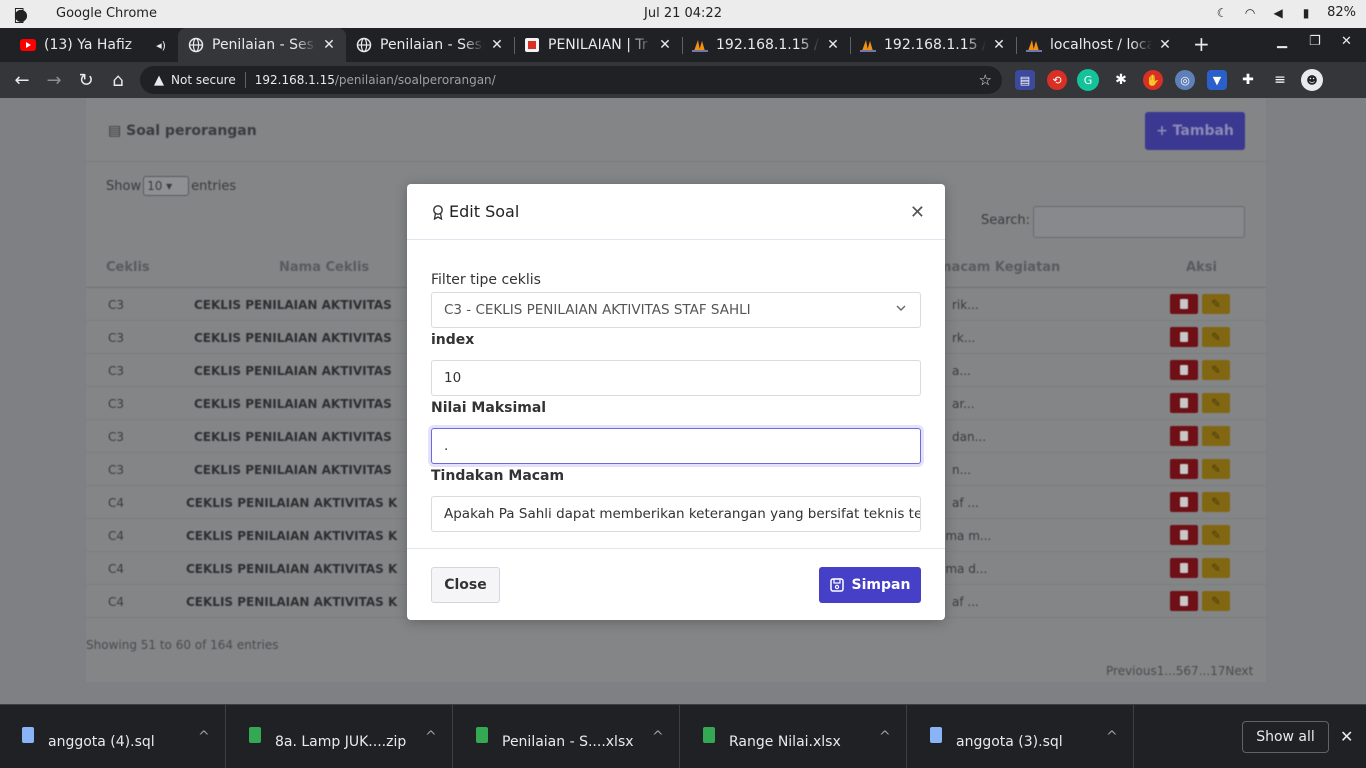  Describe the element at coordinates (901, 308) in the screenshot. I see `chevron-down-icon` at that location.